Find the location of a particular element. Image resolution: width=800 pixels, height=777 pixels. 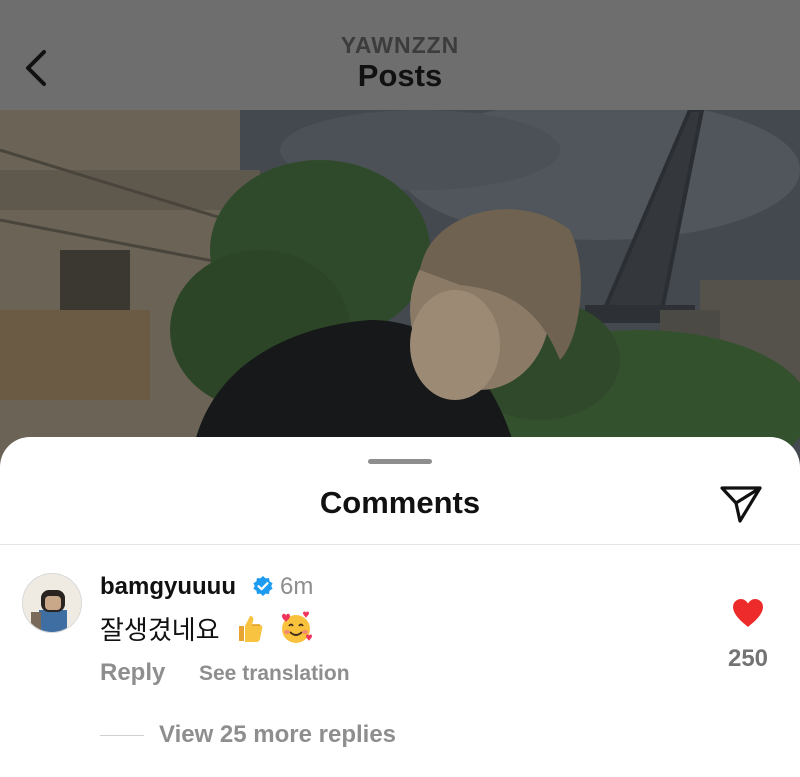

reply-button: Reply is located at coordinates (132, 673).